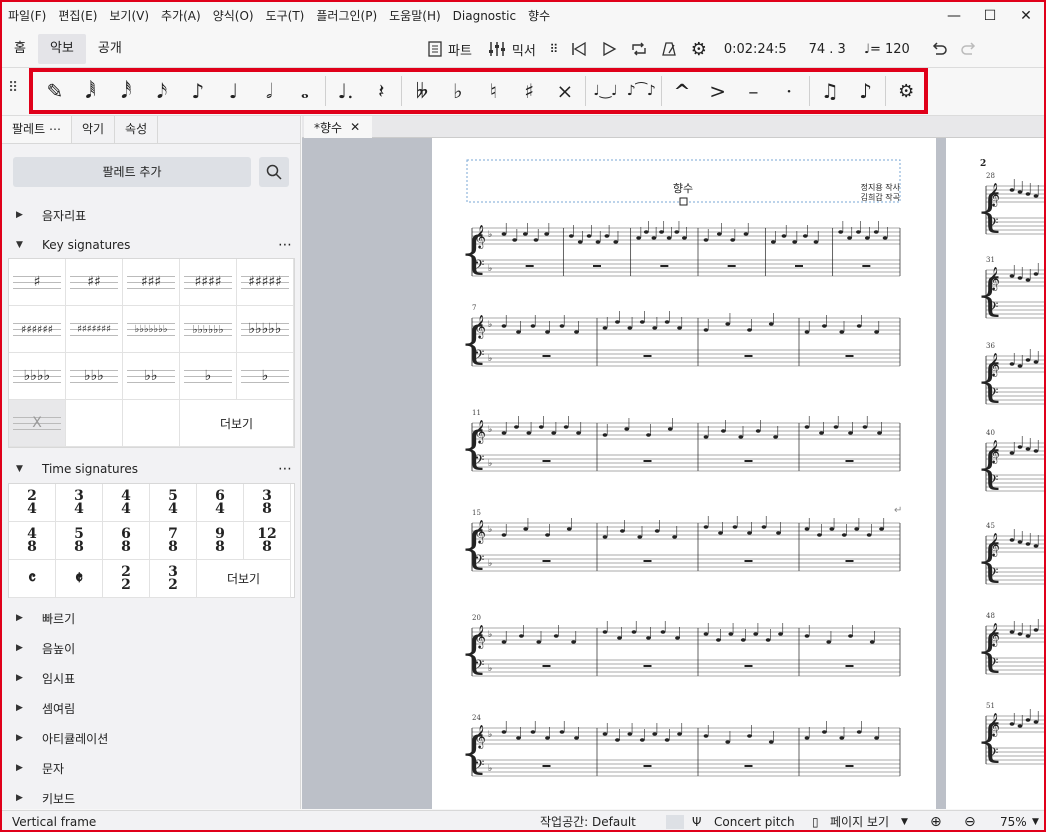 The height and width of the screenshot is (832, 1046). Describe the element at coordinates (37, 329) in the screenshot. I see `key-cell: ♯♯♯♯♯♯` at that location.